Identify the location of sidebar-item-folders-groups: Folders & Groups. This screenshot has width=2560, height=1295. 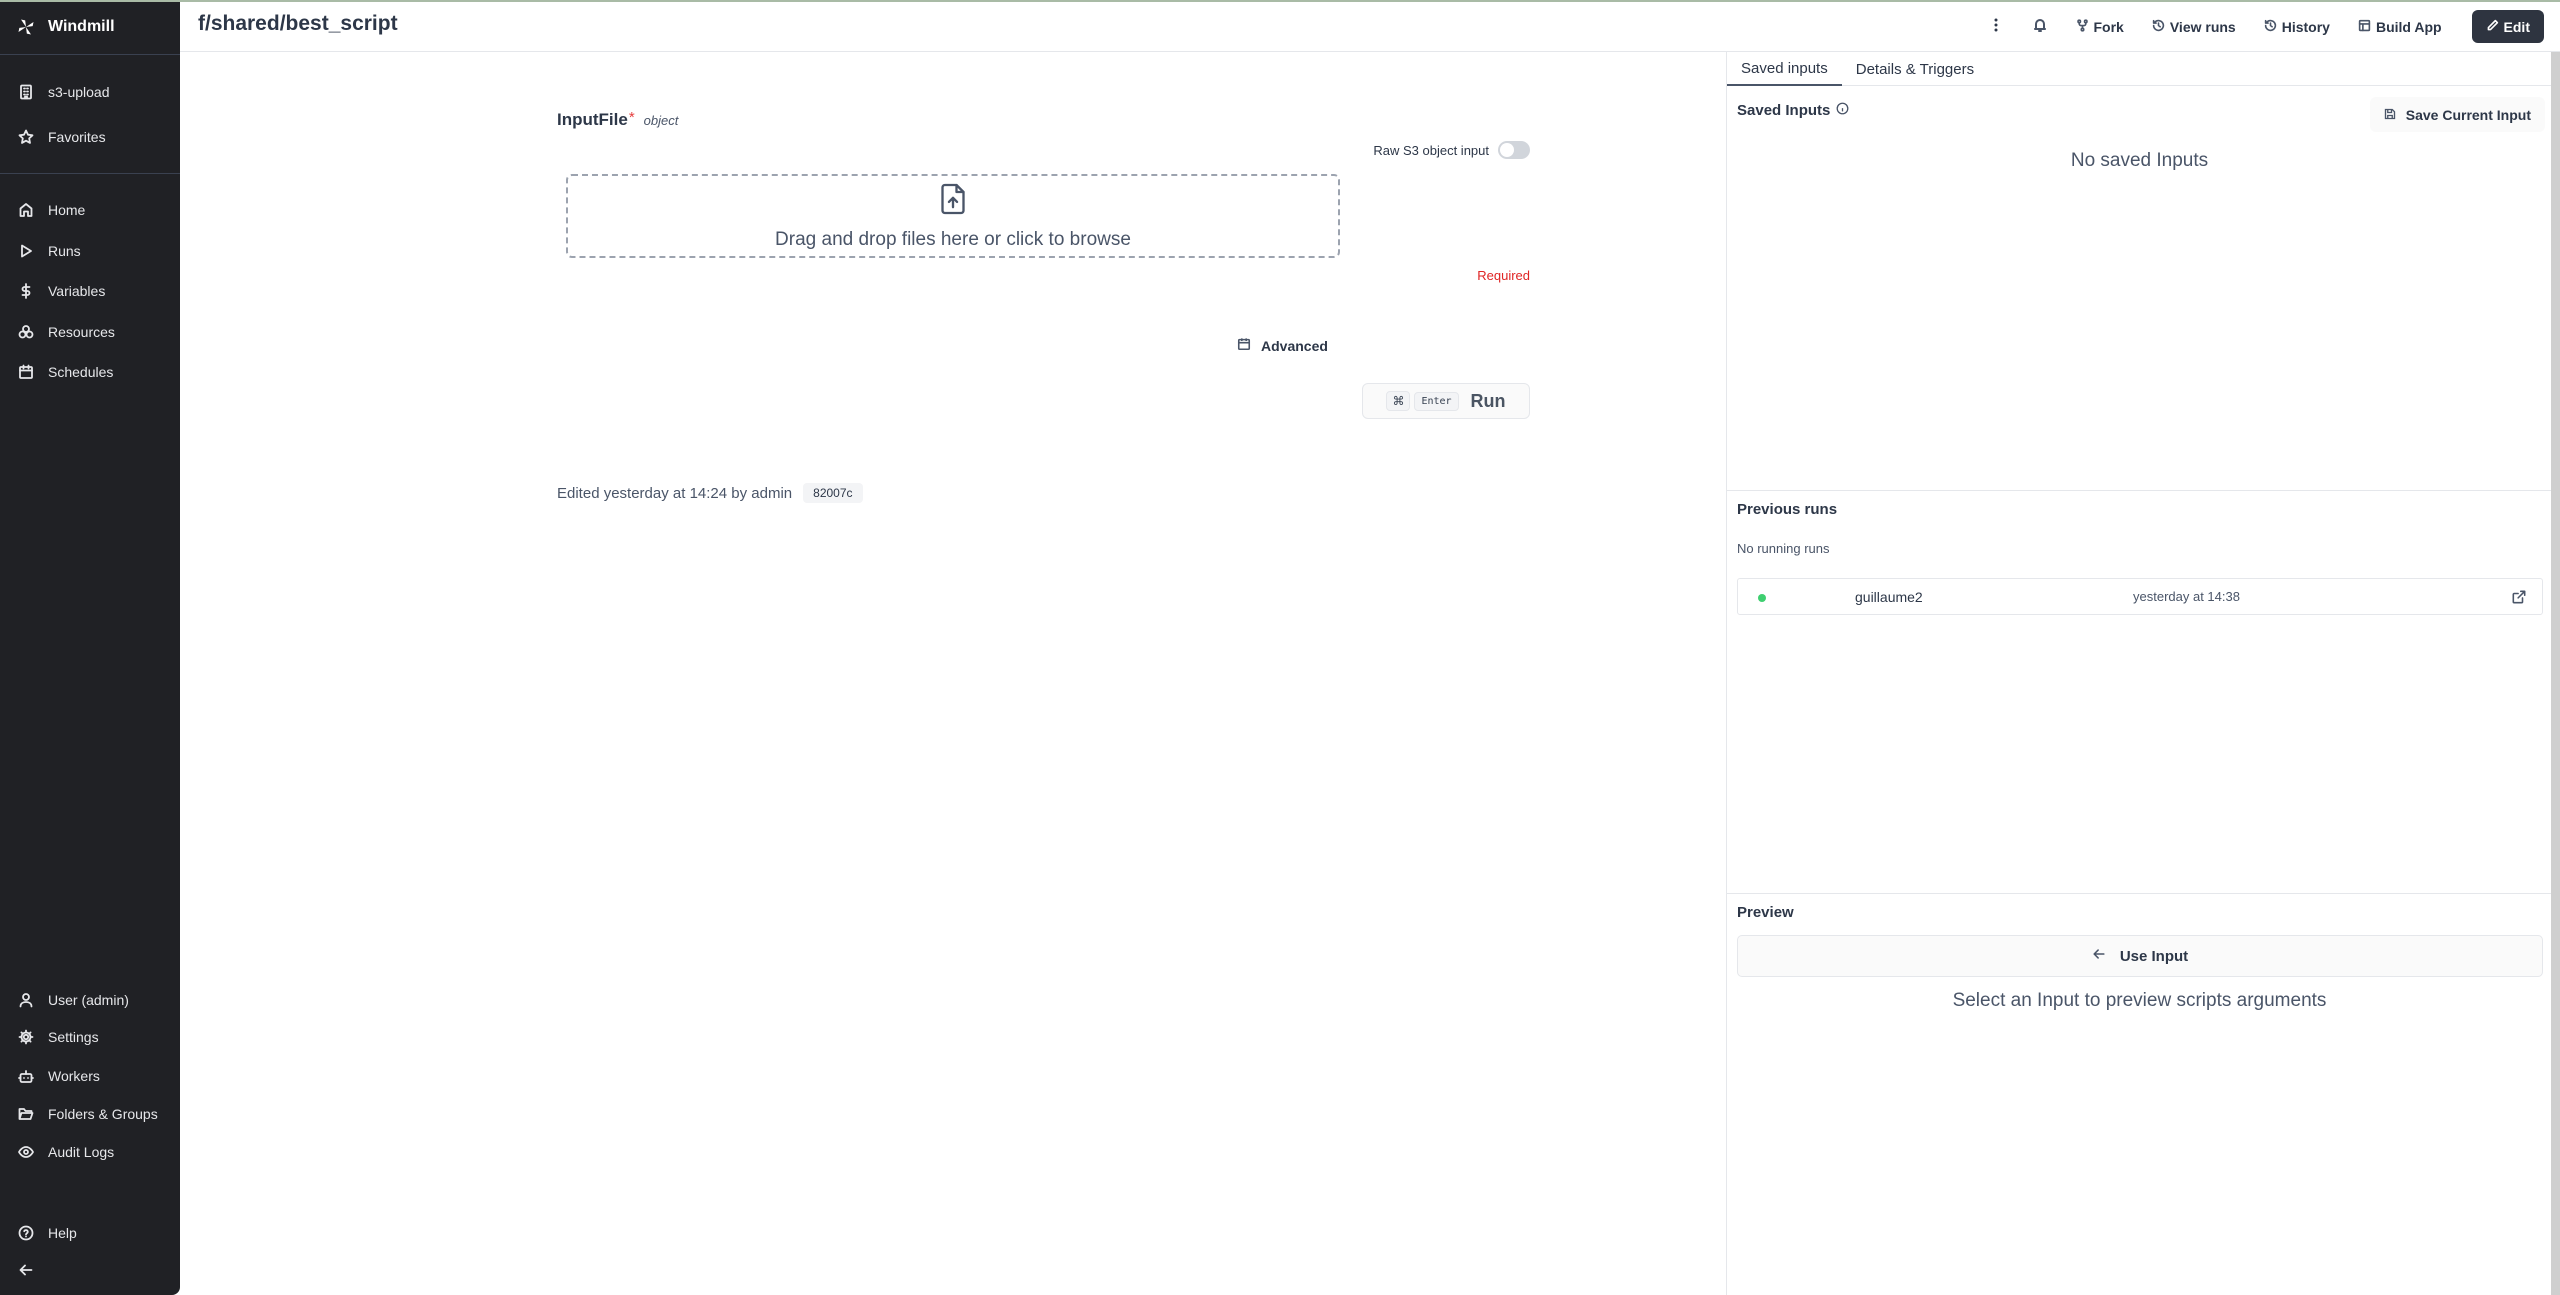
(90, 1114).